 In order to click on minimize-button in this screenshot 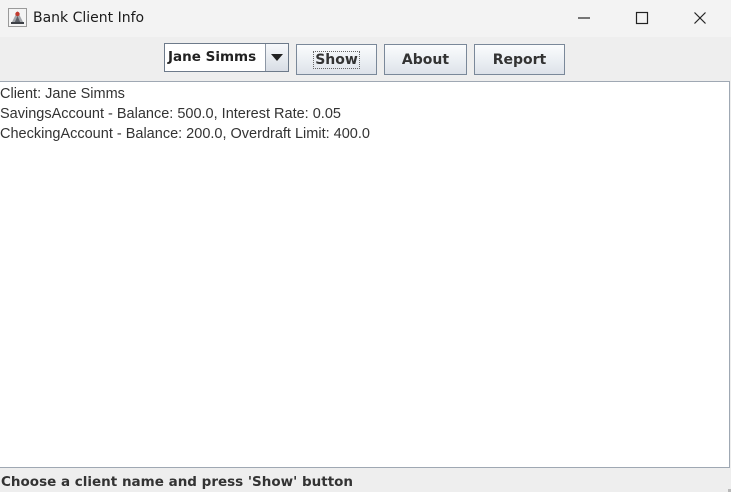, I will do `click(584, 18)`.